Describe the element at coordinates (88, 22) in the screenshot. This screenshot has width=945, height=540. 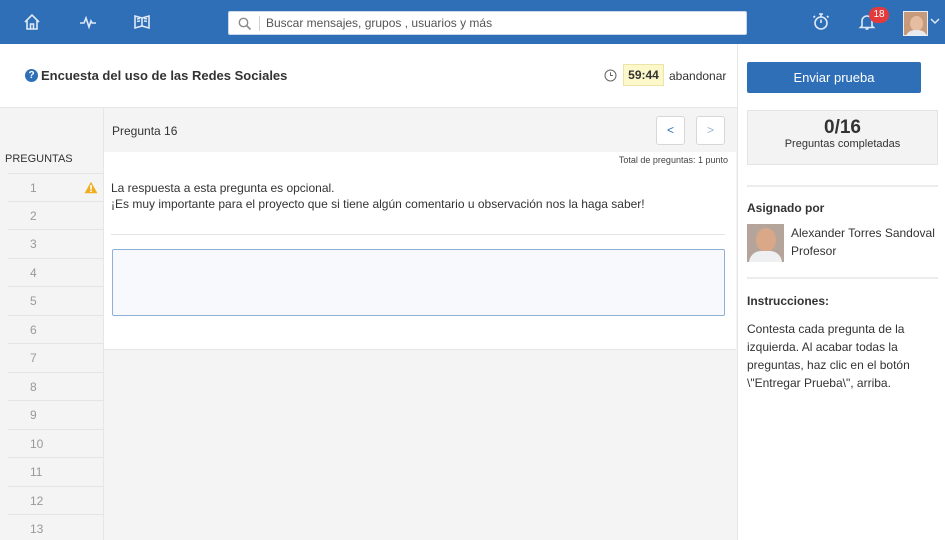
I see `activity-icon` at that location.